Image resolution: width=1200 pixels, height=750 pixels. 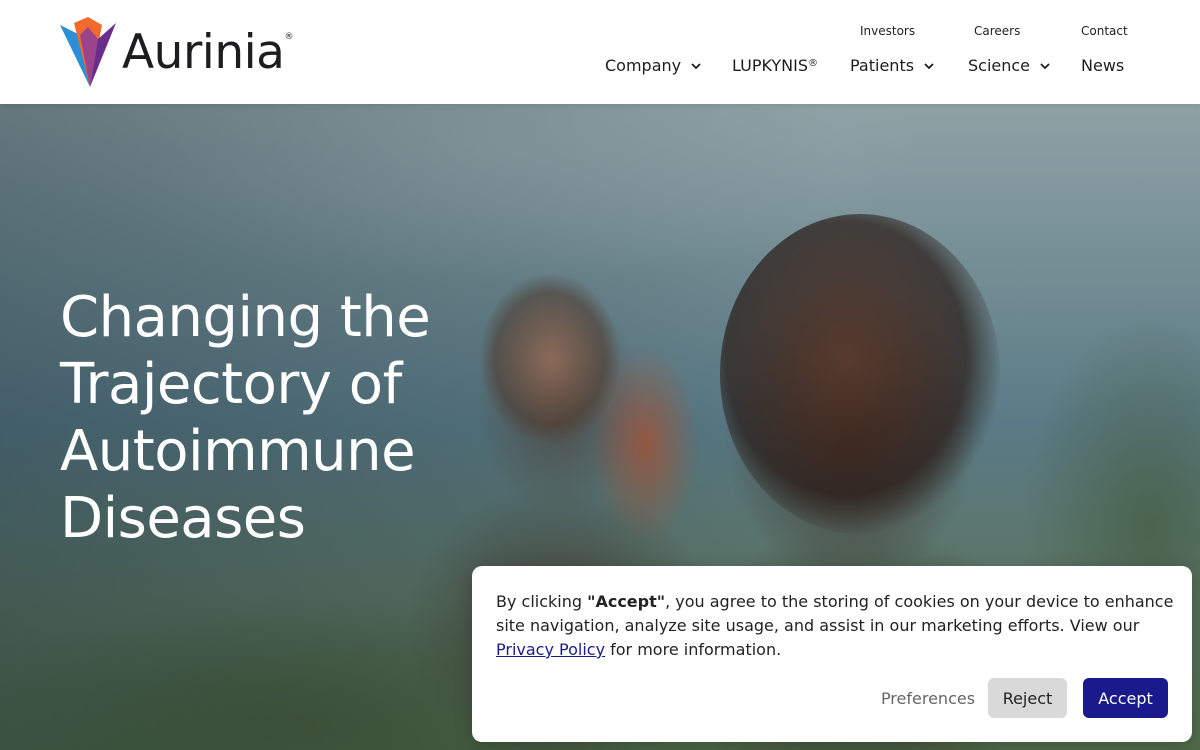 I want to click on nav-item-lupkynis: LUPKYNIS ®, so click(x=775, y=65).